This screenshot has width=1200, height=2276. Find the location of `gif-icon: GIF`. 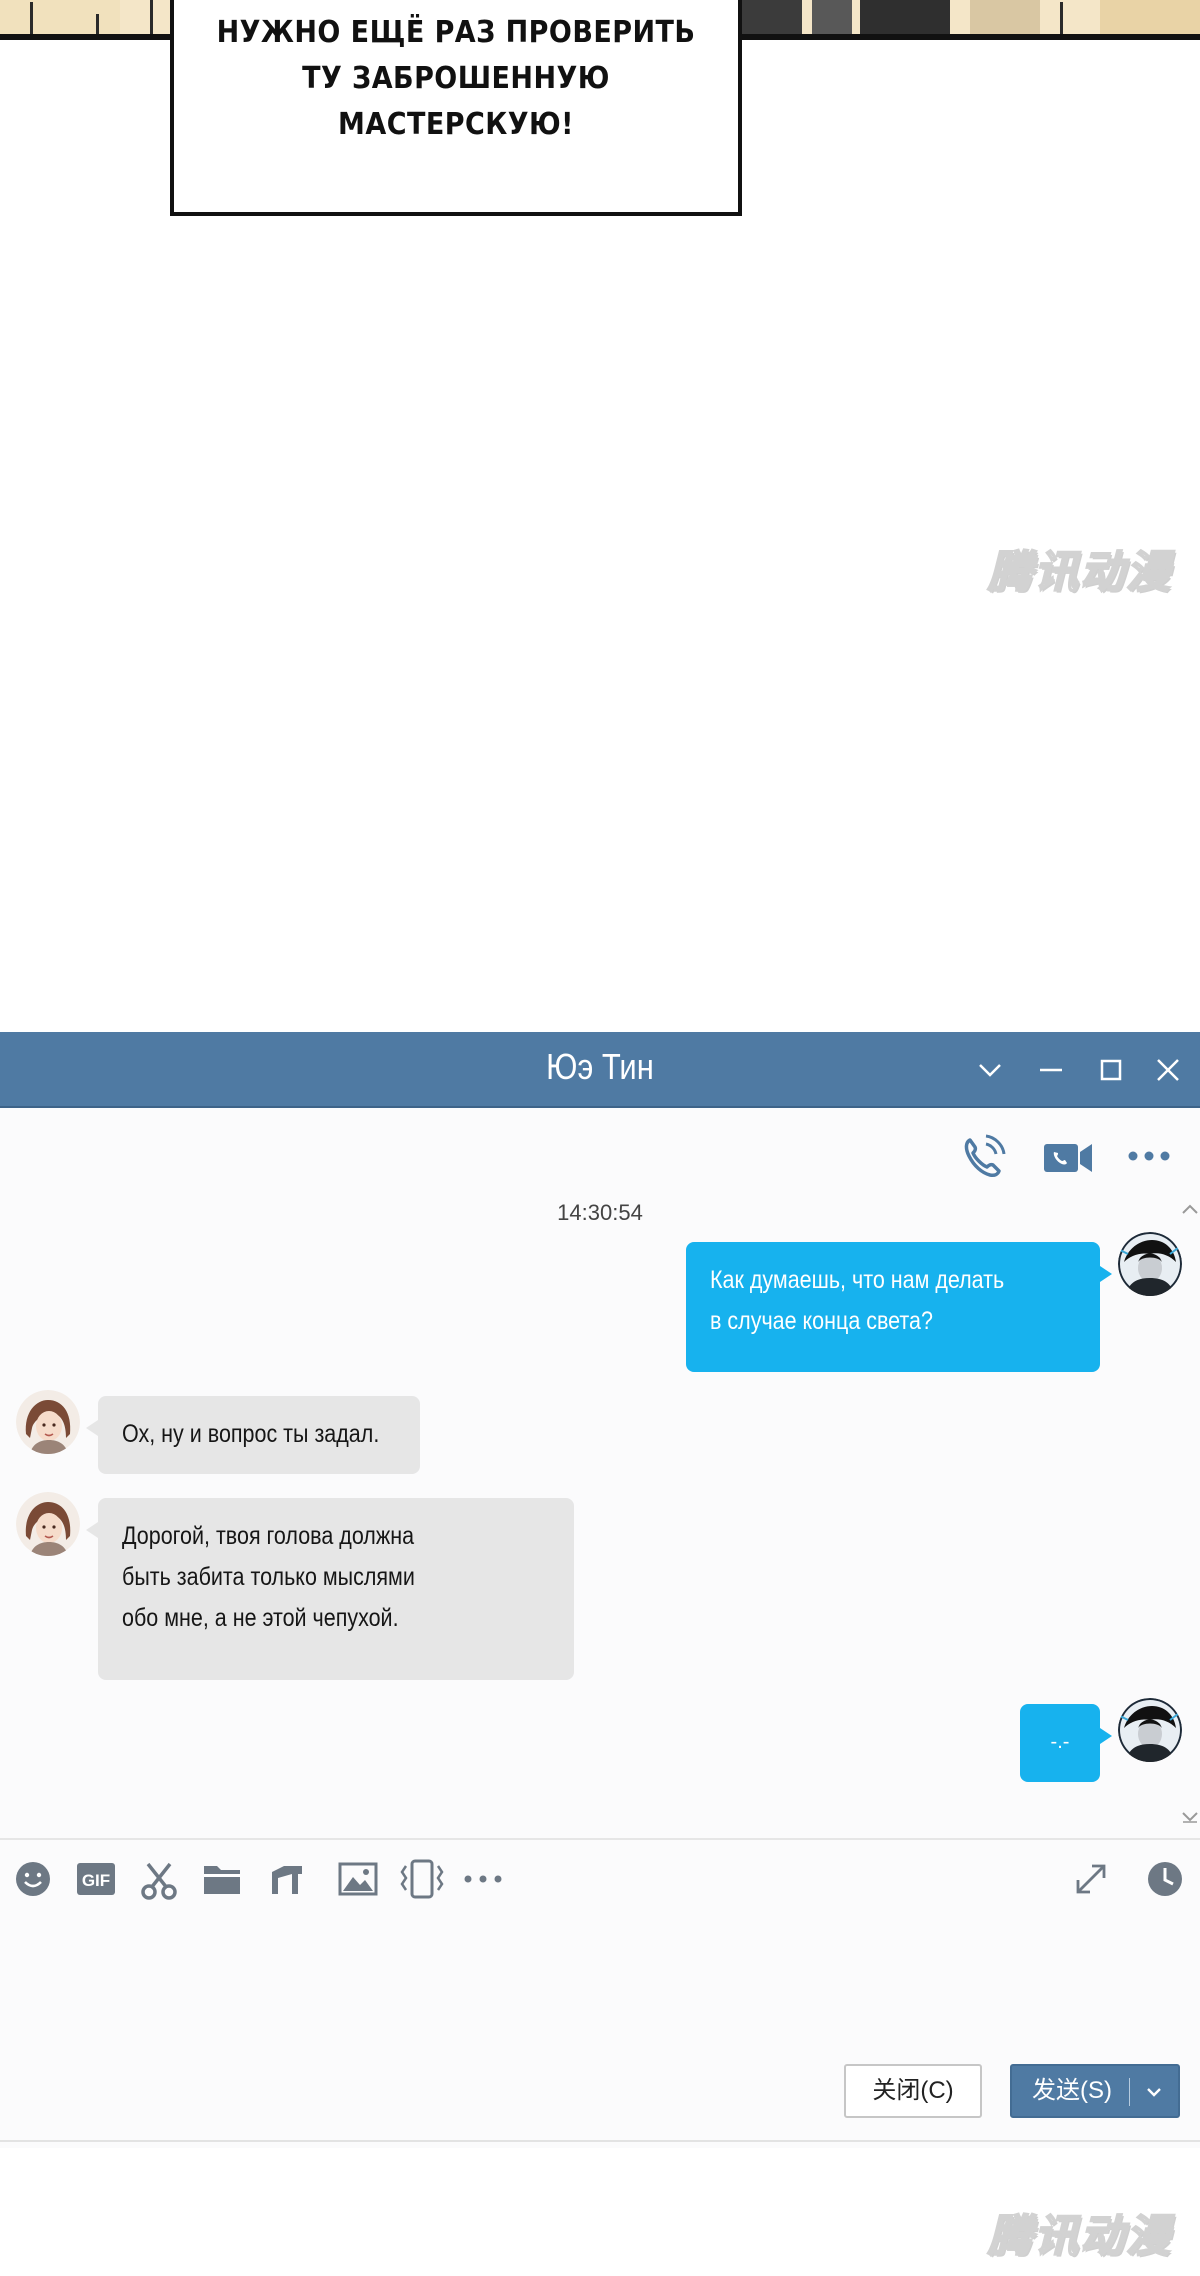

gif-icon: GIF is located at coordinates (96, 1879).